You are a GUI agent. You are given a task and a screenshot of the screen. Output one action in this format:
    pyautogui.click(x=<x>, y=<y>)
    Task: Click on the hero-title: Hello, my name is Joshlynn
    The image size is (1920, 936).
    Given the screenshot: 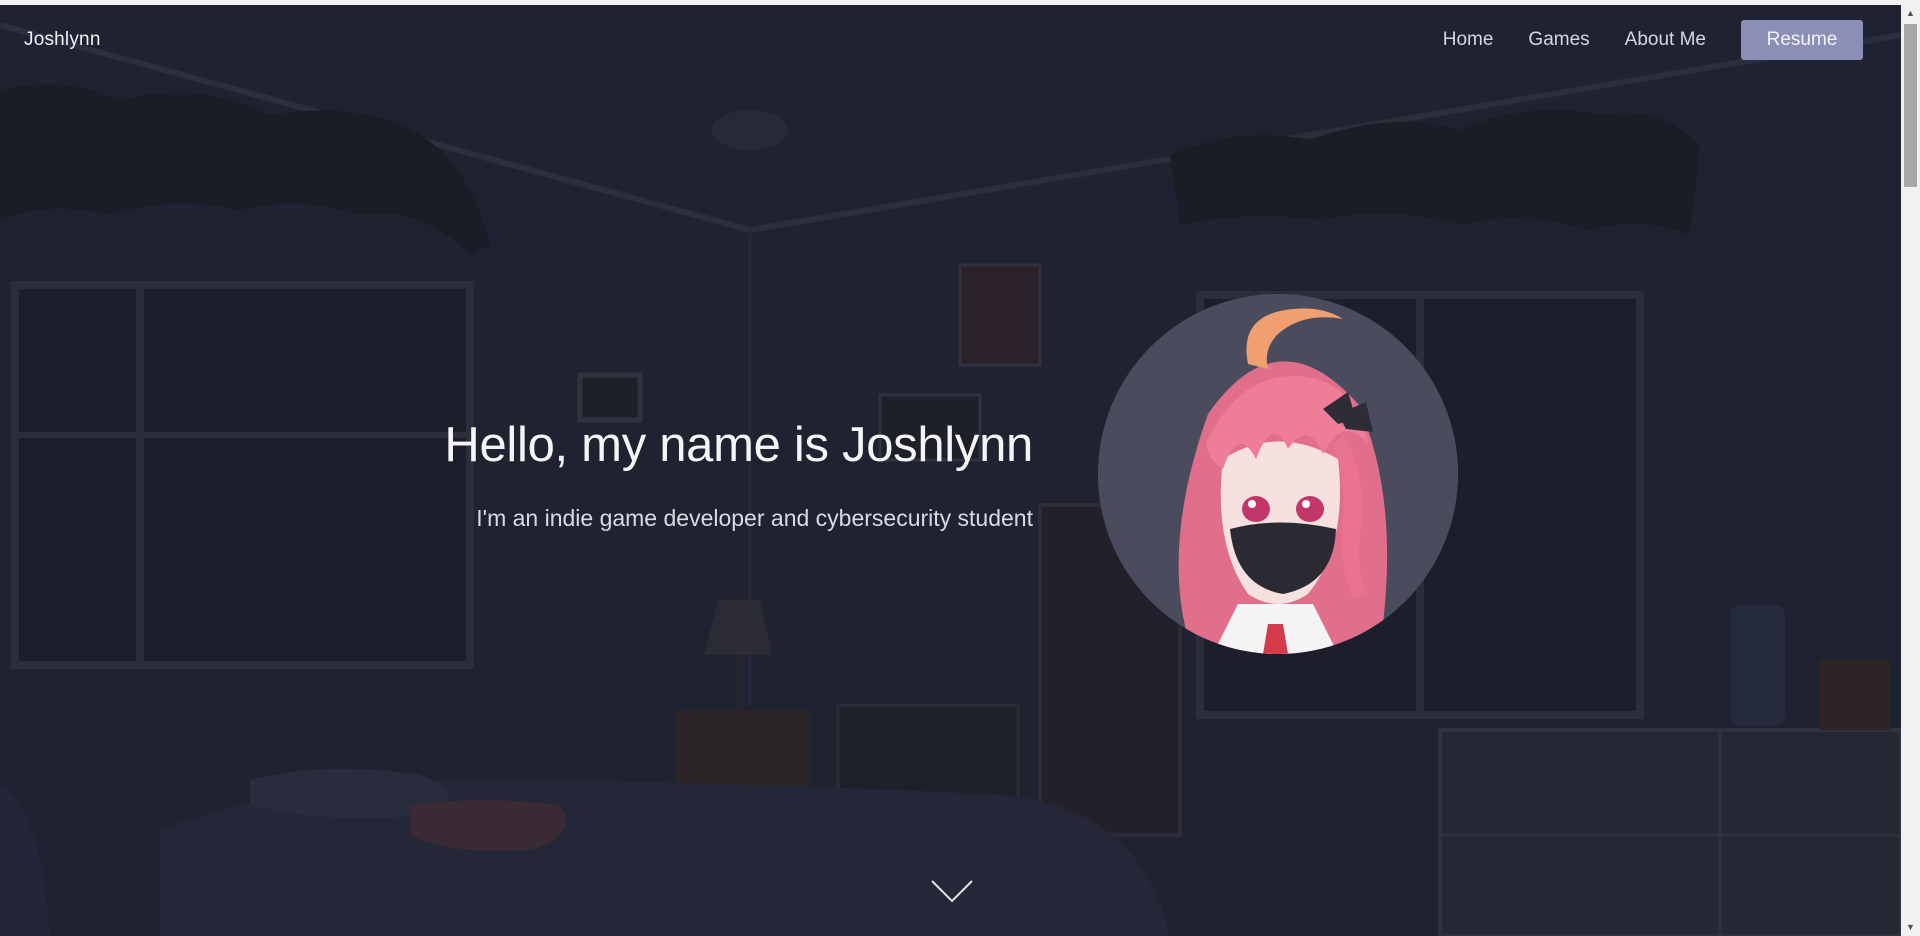 What is the action you would take?
    pyautogui.click(x=738, y=445)
    